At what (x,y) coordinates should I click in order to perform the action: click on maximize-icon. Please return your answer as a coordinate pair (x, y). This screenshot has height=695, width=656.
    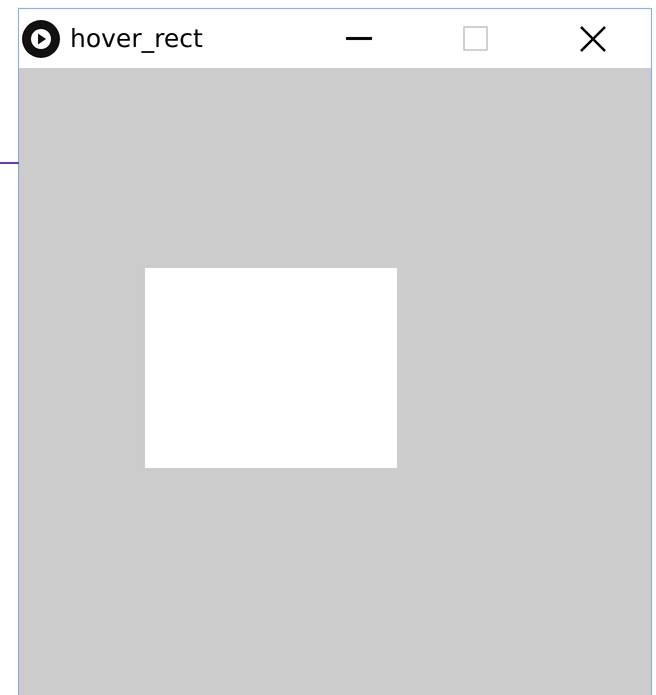
    Looking at the image, I should click on (475, 38).